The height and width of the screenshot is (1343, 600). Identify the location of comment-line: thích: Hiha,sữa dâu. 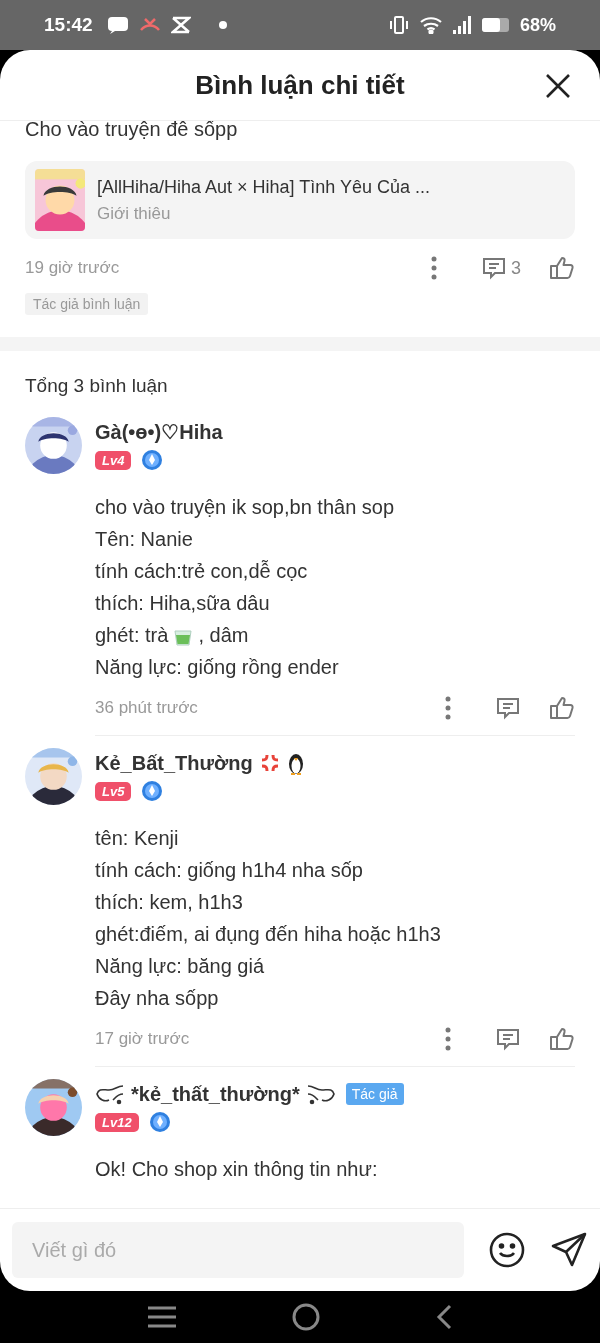
(183, 603).